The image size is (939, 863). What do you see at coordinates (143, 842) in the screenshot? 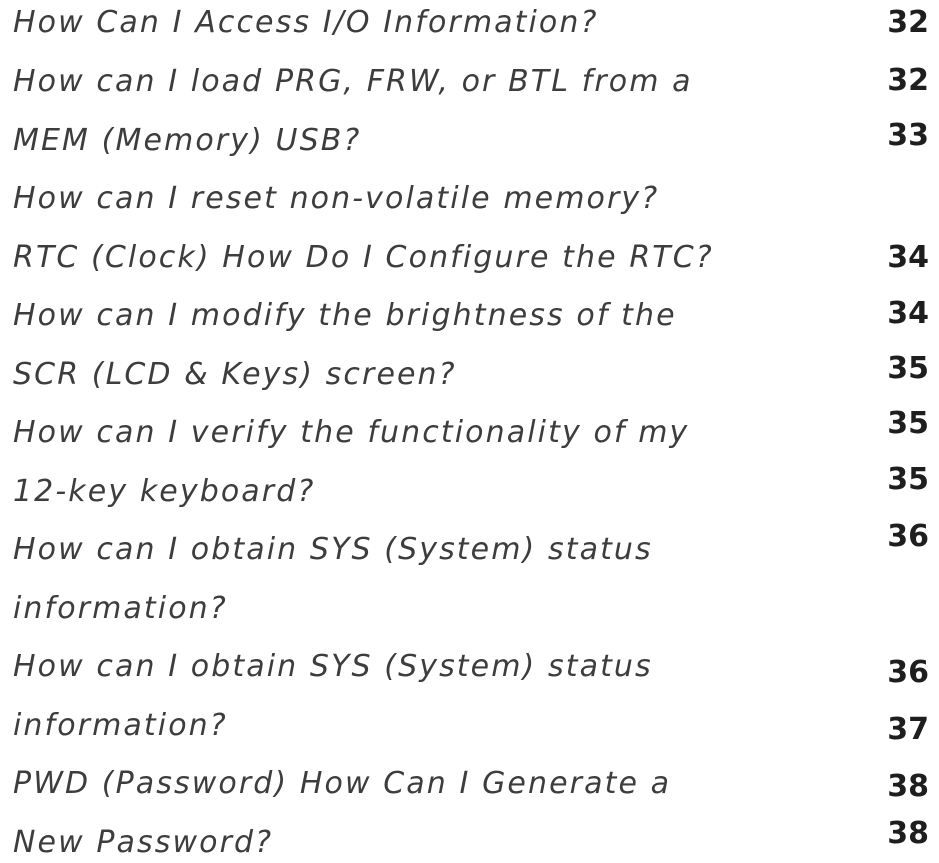
I see `toc-line: New Password?` at bounding box center [143, 842].